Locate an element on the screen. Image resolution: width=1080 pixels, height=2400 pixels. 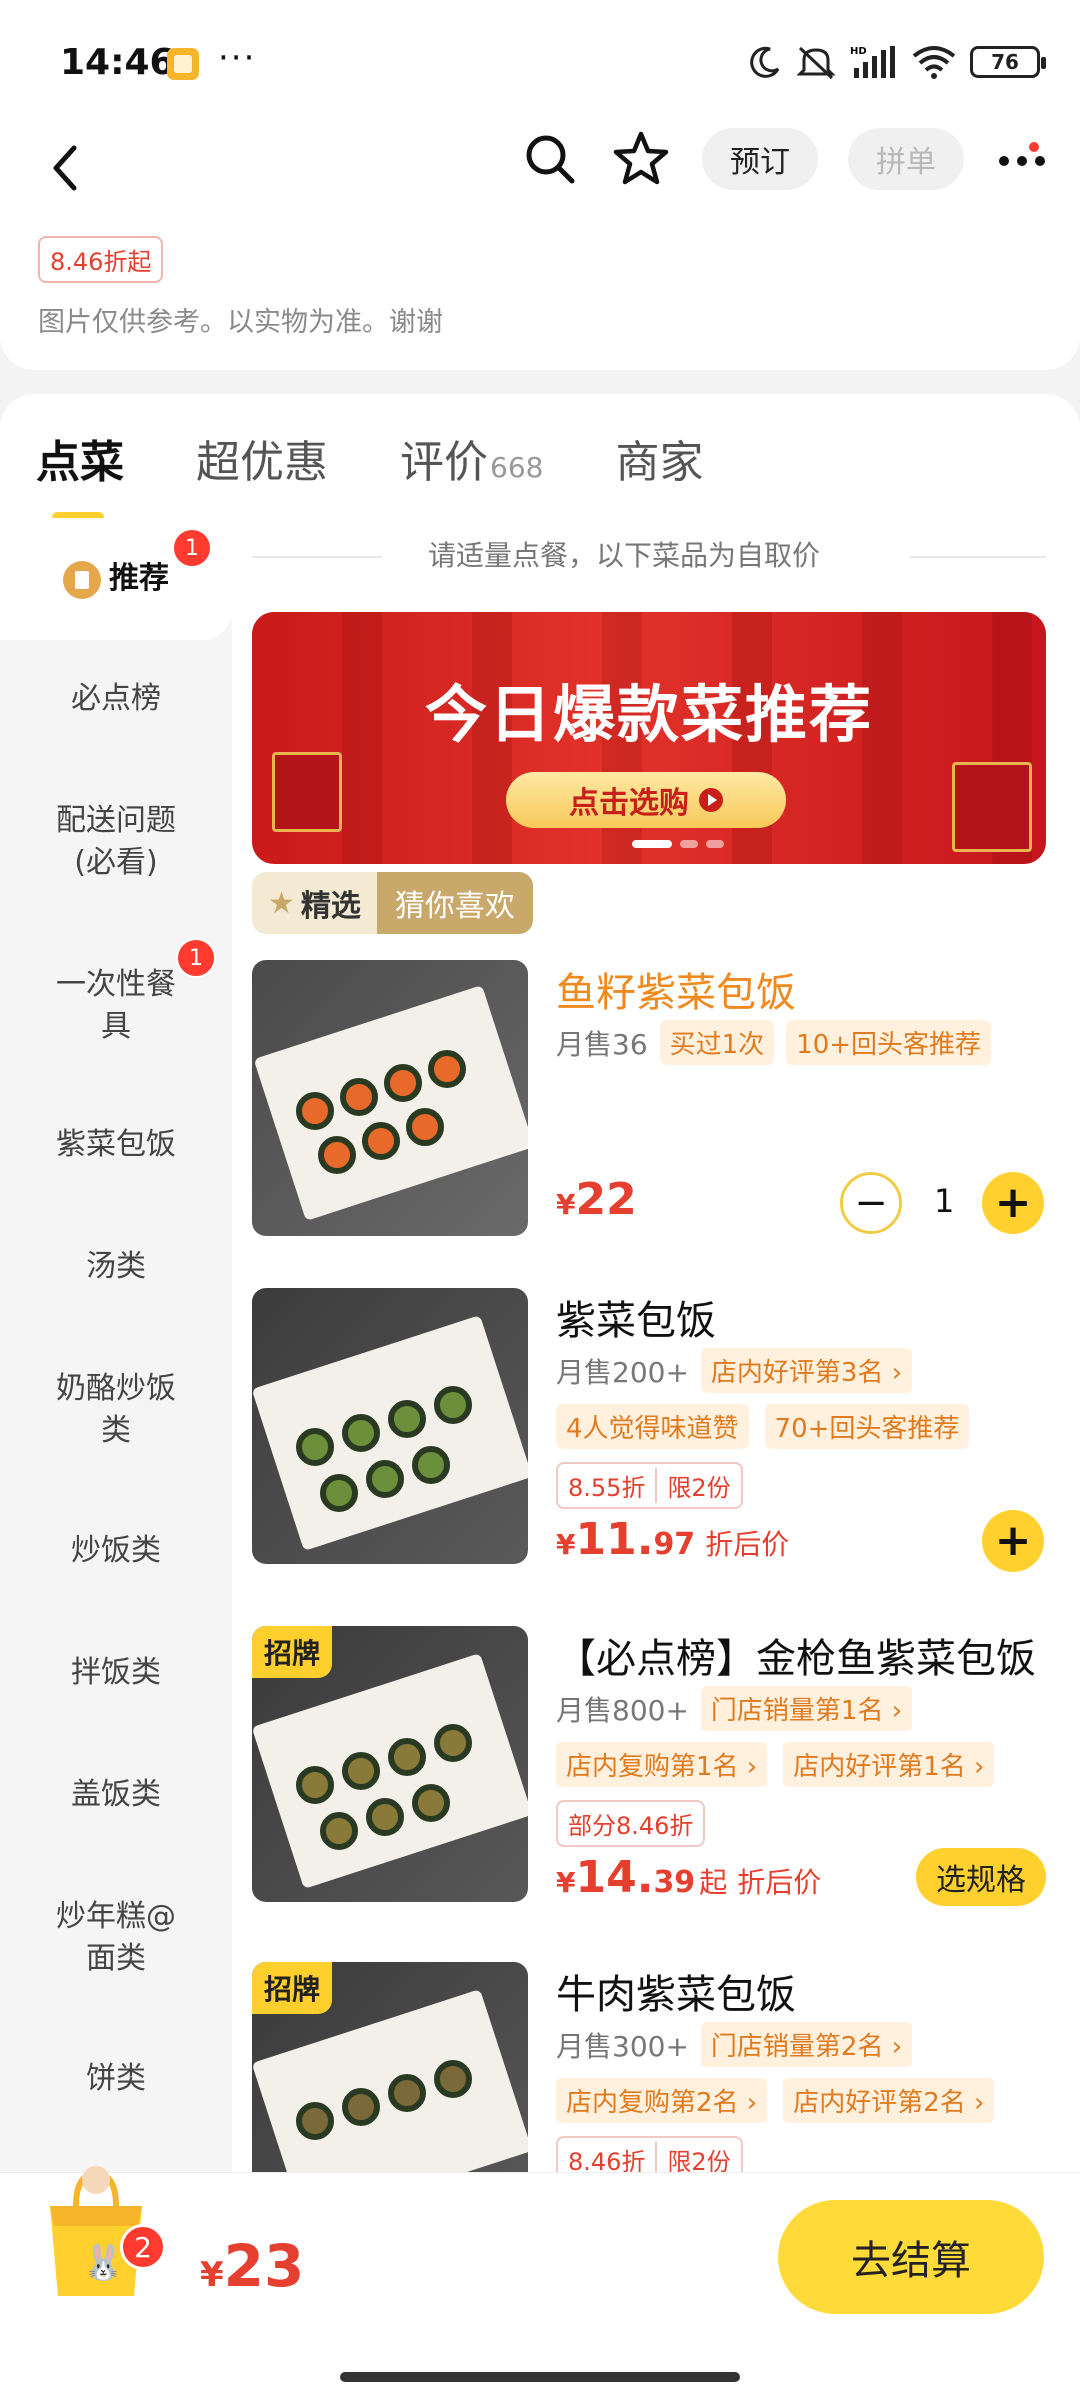
banner-title: 今日爆款菜推荐 is located at coordinates (648, 714).